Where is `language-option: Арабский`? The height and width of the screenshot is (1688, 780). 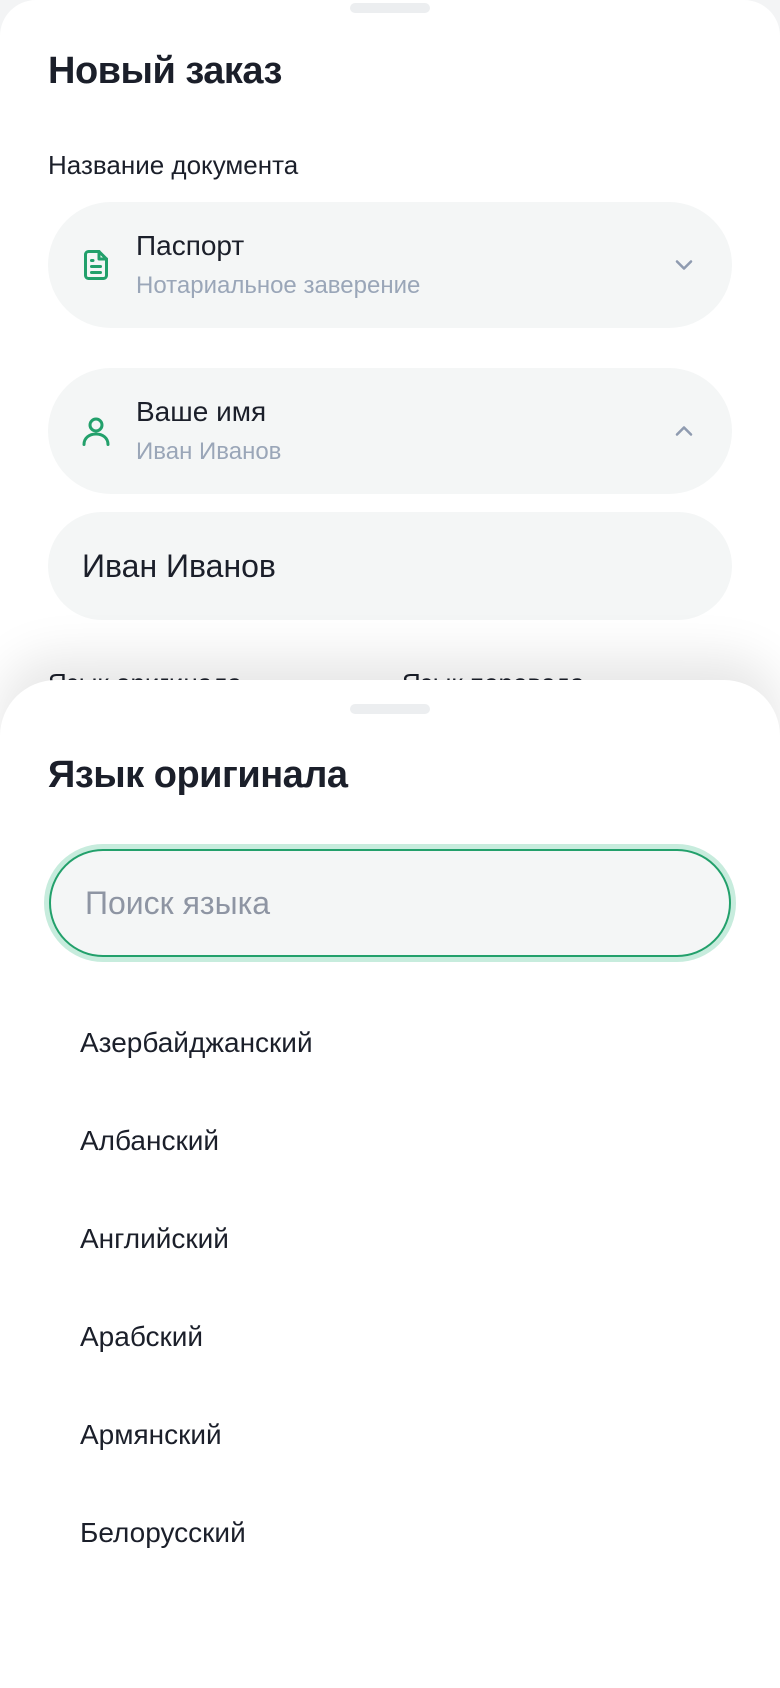
language-option: Арабский is located at coordinates (390, 1337).